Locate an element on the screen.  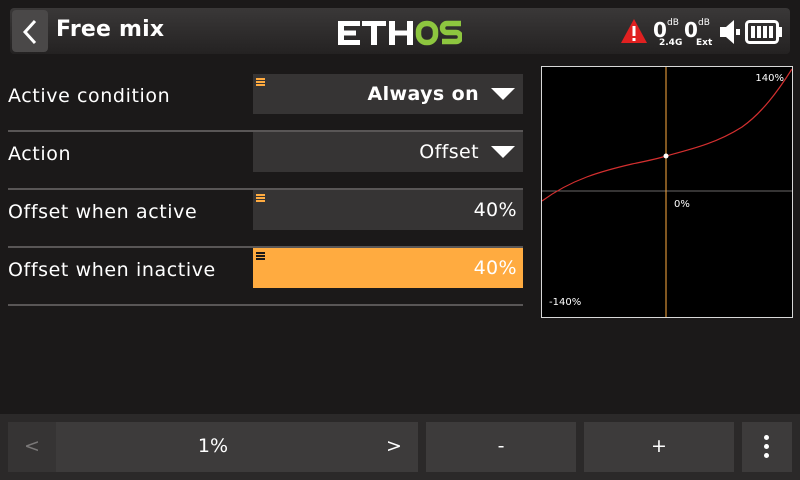
speaker-icon is located at coordinates (729, 32).